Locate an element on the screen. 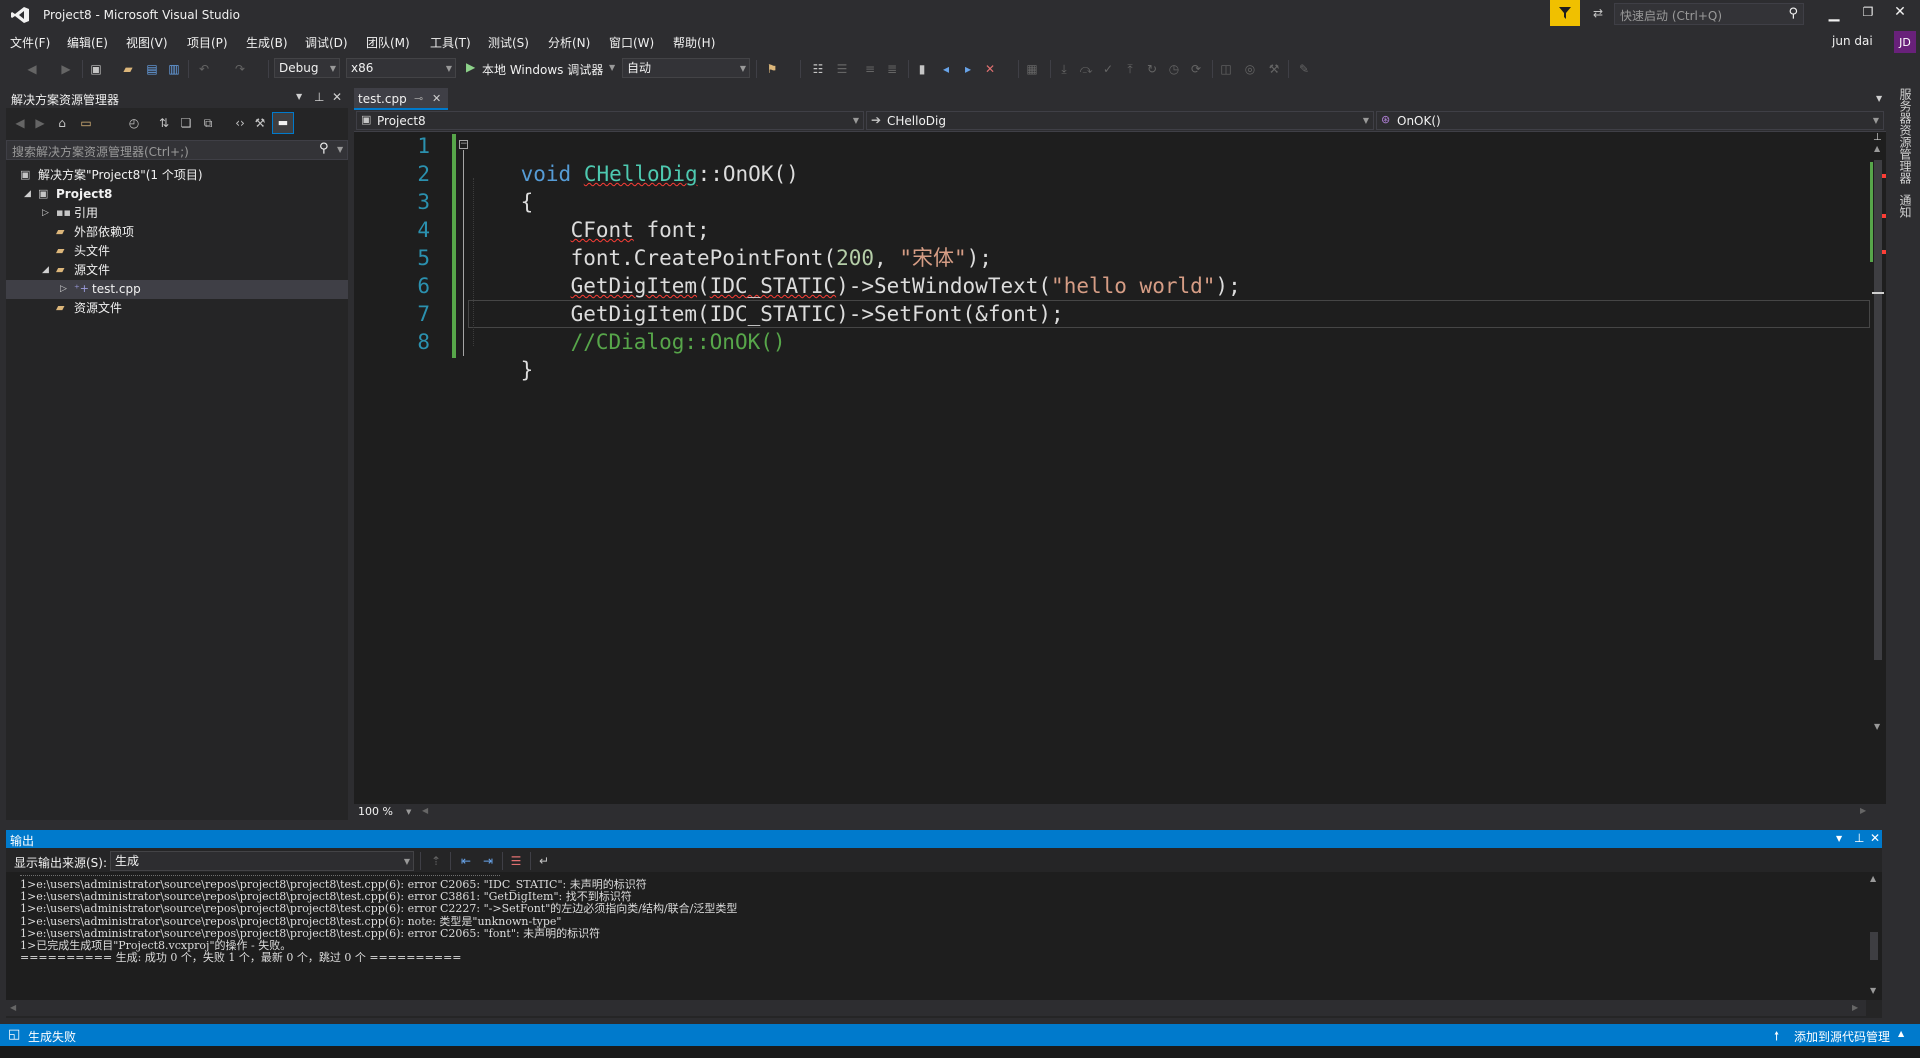 The height and width of the screenshot is (1058, 1920). check-icon: ✓ is located at coordinates (1108, 69).